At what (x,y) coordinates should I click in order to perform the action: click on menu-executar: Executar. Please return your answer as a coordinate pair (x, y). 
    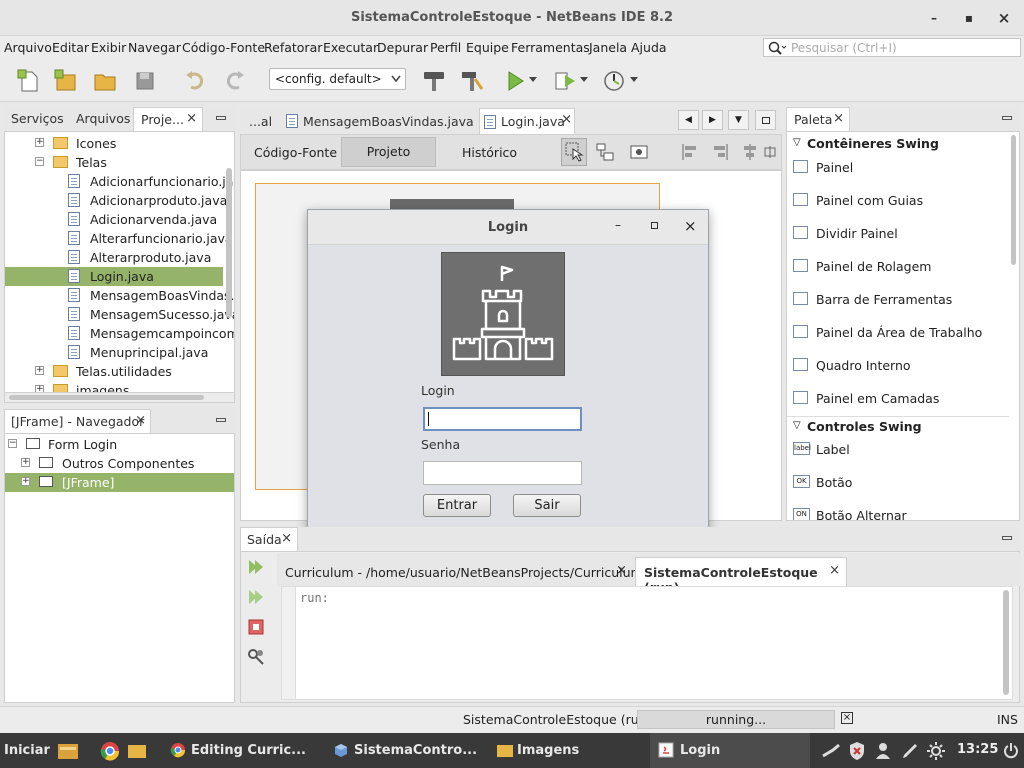
    Looking at the image, I should click on (350, 47).